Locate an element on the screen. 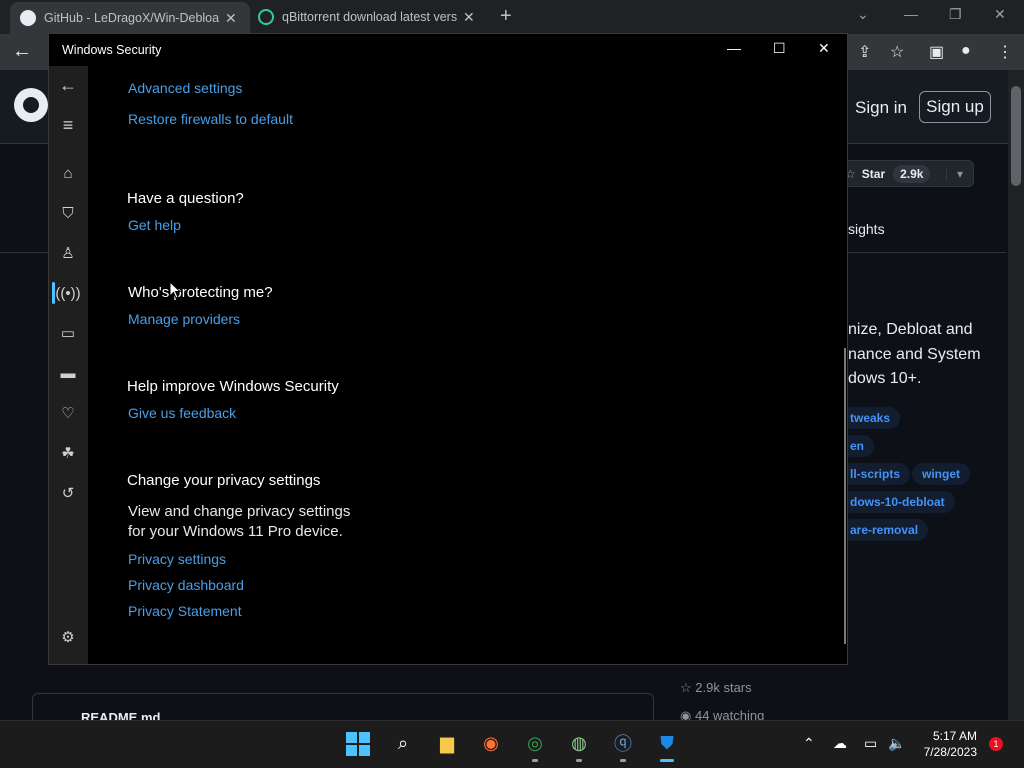  topic-tag: winget is located at coordinates (941, 474).